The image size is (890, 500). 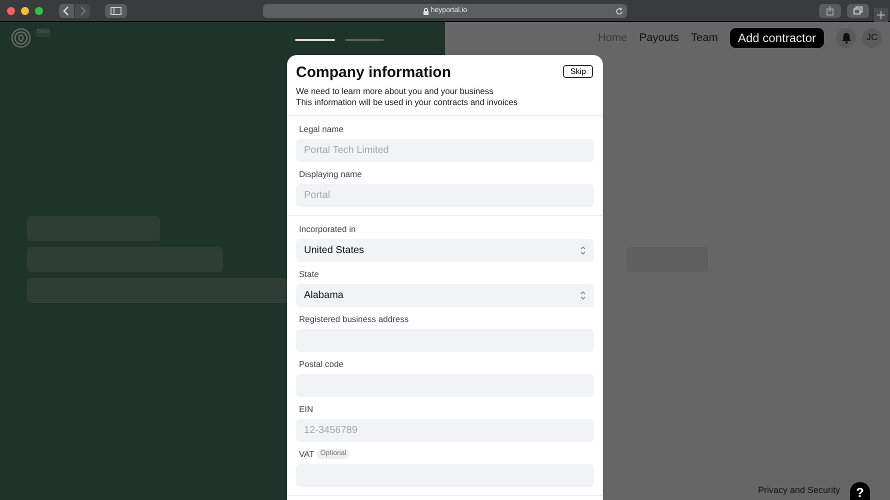 What do you see at coordinates (445, 250) in the screenshot?
I see `select-field: United States` at bounding box center [445, 250].